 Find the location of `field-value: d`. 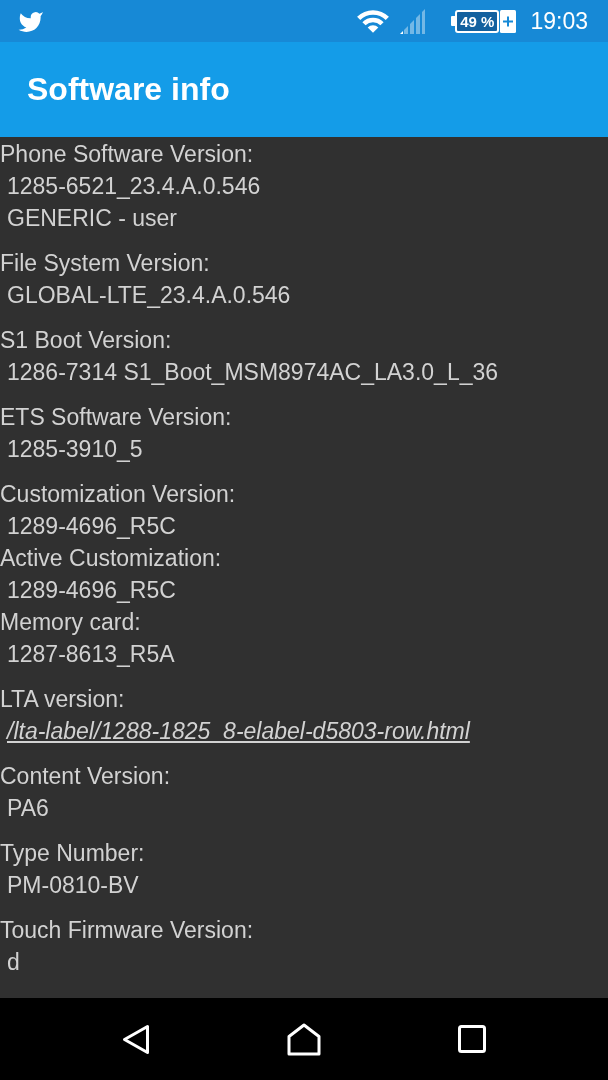

field-value: d is located at coordinates (13, 962).